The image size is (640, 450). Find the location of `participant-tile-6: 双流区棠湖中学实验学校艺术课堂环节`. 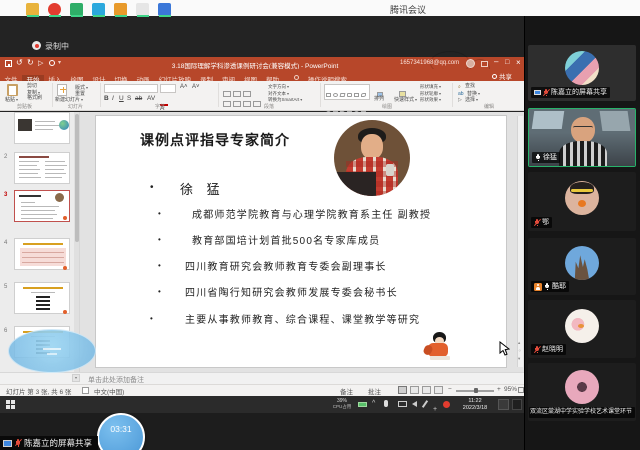

participant-tile-6: 双流区棠湖中学实验学校艺术课堂环节 is located at coordinates (582, 392).